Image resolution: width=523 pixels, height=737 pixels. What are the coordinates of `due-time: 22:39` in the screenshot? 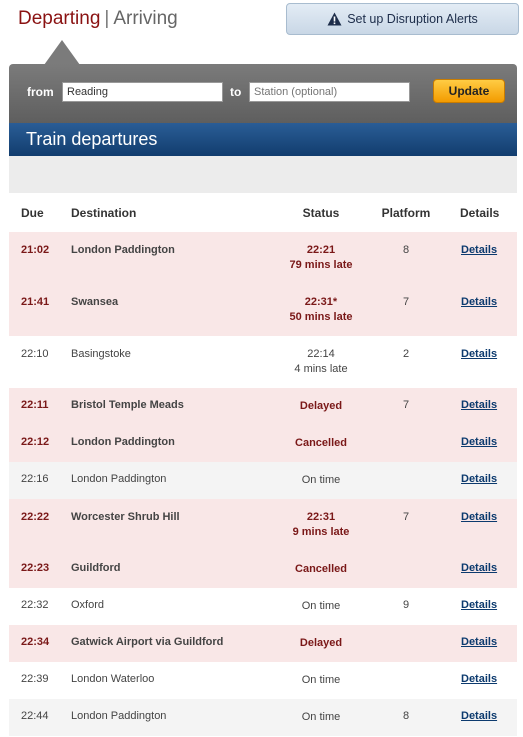 It's located at (35, 679).